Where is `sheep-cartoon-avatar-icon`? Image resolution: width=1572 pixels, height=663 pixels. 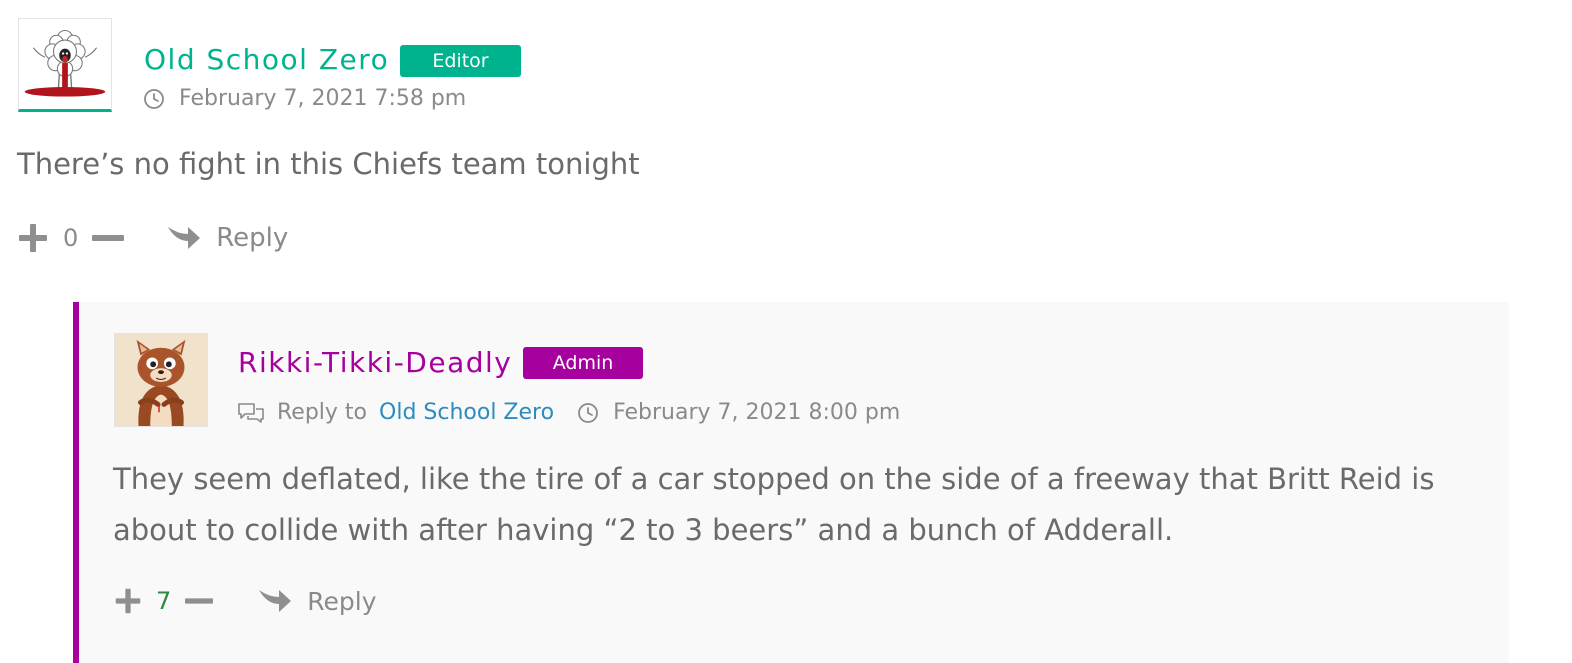
sheep-cartoon-avatar-icon is located at coordinates (65, 64).